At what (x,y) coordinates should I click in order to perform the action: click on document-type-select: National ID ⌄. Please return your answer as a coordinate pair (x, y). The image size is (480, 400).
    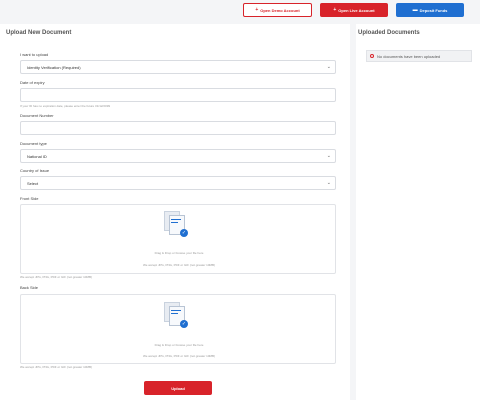
    Looking at the image, I should click on (178, 156).